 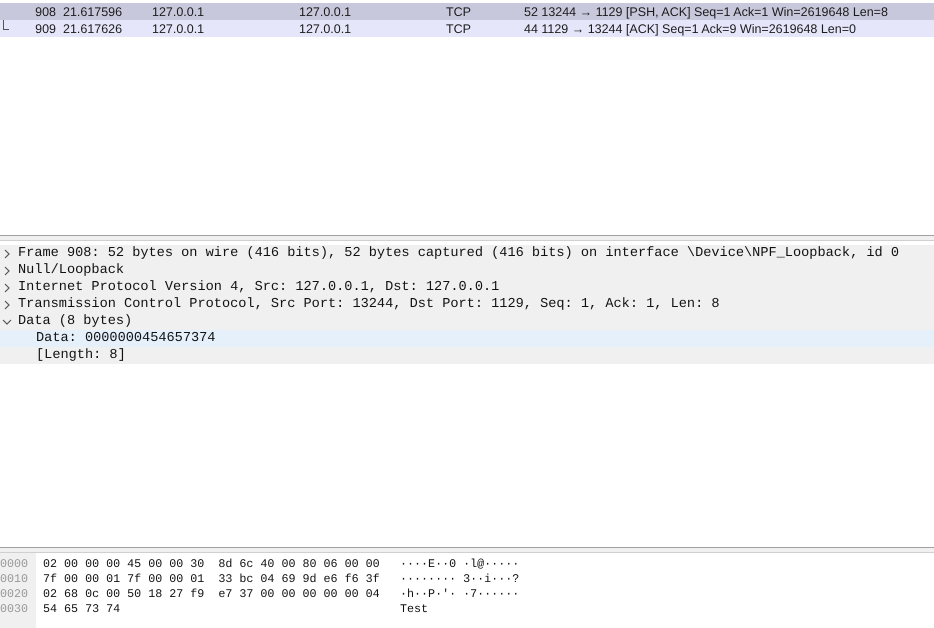 What do you see at coordinates (93, 29) in the screenshot?
I see `packet-time: 21.617626` at bounding box center [93, 29].